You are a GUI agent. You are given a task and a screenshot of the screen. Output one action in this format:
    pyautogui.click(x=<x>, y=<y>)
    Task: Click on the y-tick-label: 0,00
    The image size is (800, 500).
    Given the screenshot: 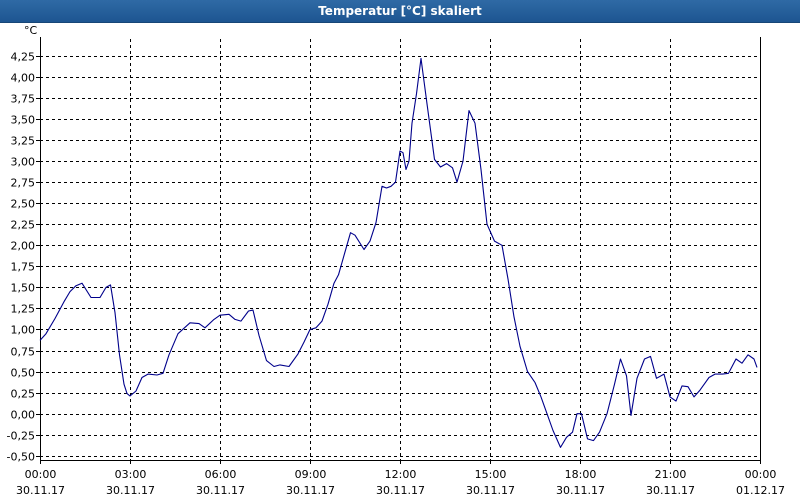 What is the action you would take?
    pyautogui.click(x=23, y=415)
    